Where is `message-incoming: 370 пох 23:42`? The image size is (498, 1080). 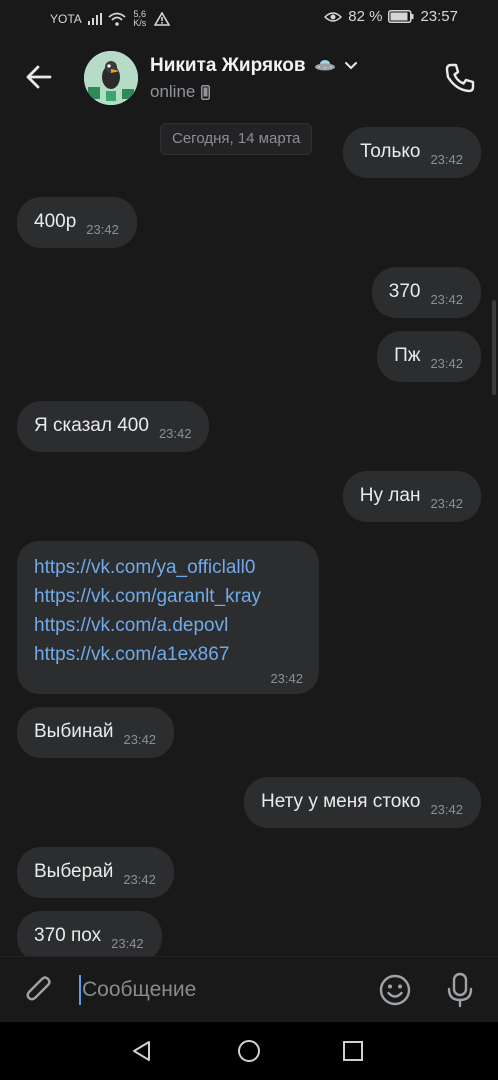
message-incoming: 370 пох 23:42 is located at coordinates (89, 933).